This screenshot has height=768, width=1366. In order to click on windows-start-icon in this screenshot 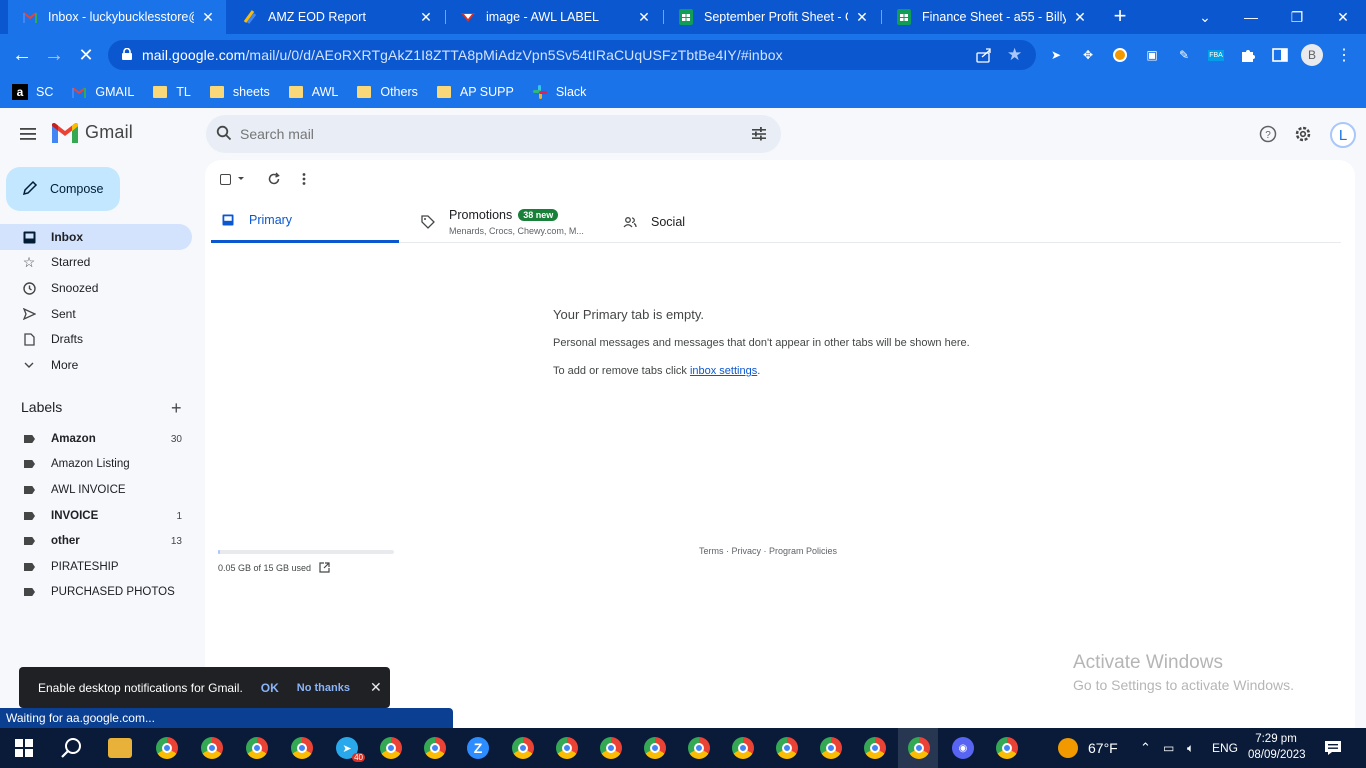, I will do `click(24, 748)`.